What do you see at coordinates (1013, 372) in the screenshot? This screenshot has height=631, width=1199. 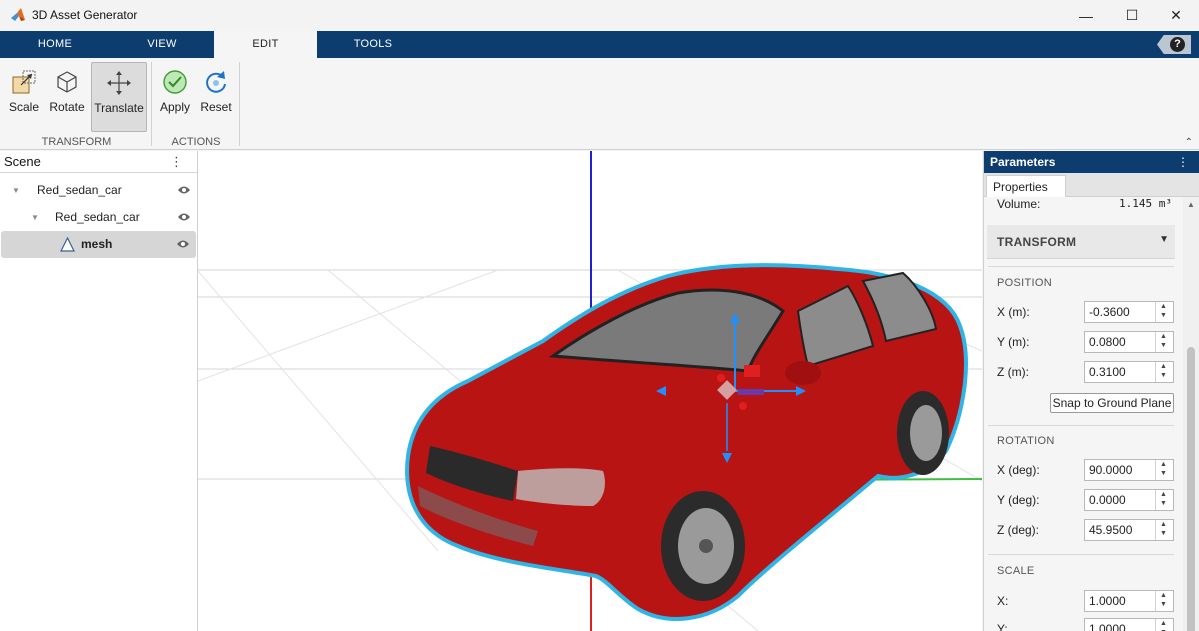 I see `position-z-label: Z (m):` at bounding box center [1013, 372].